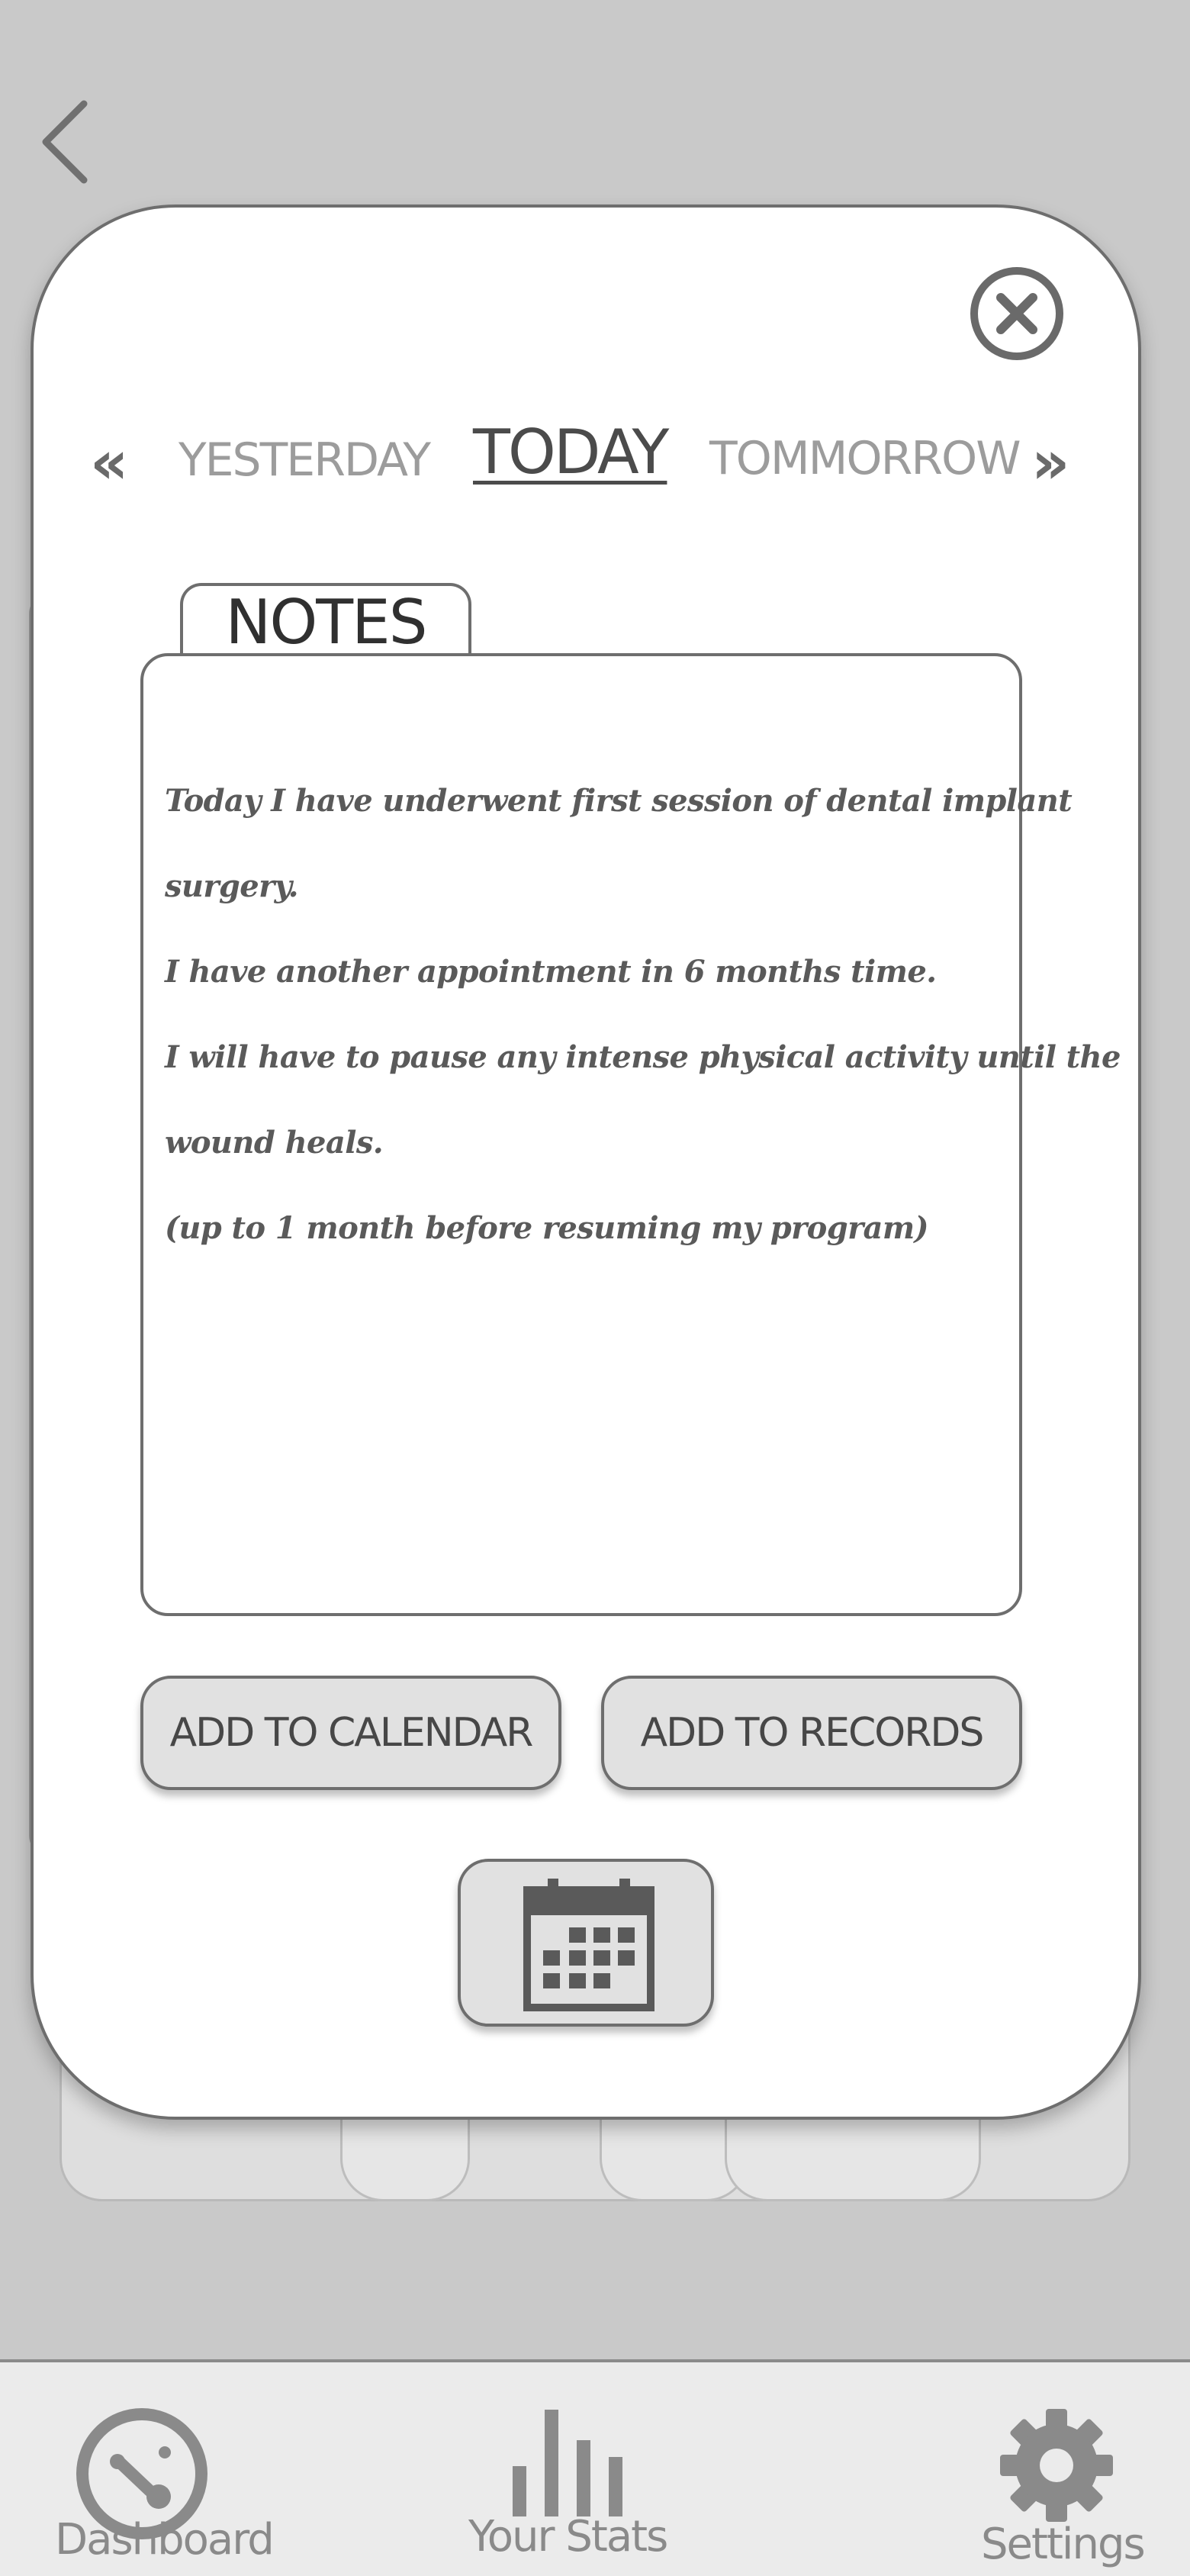 The image size is (1190, 2576). What do you see at coordinates (571, 452) in the screenshot?
I see `tab-today: TODAY` at bounding box center [571, 452].